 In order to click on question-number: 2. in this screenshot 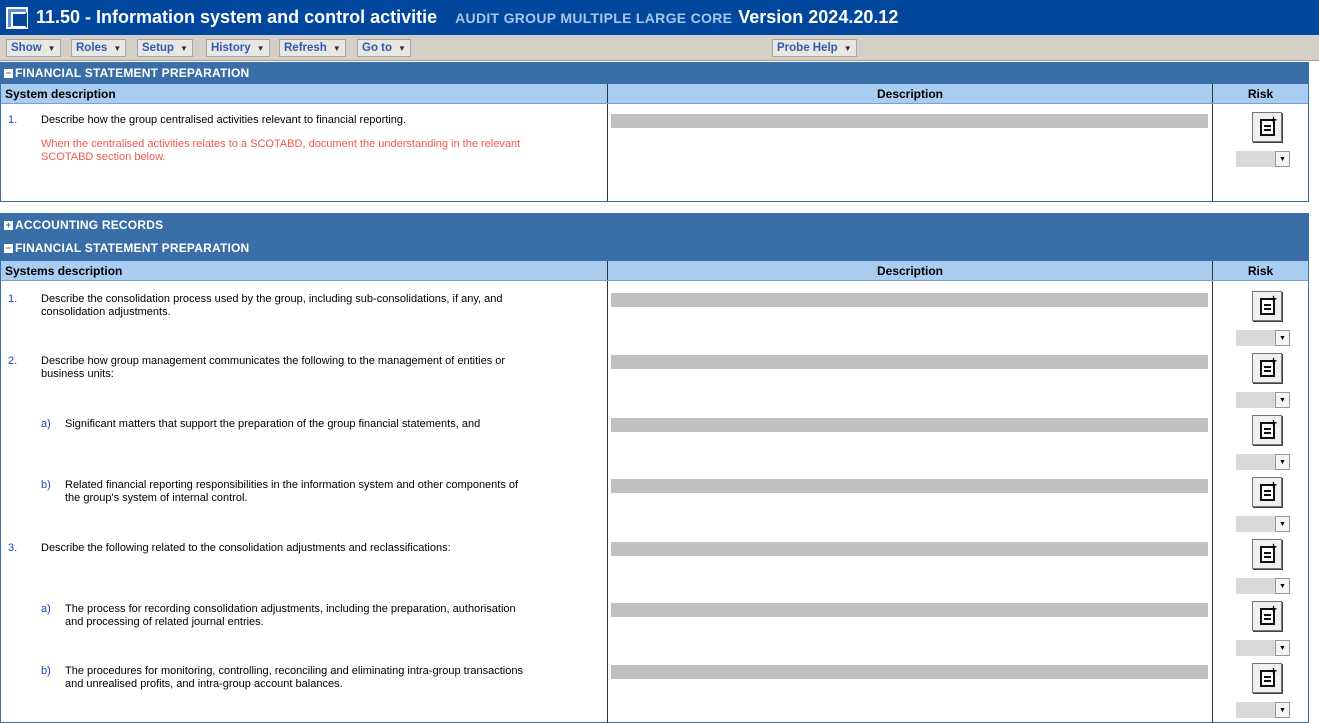, I will do `click(13, 361)`.